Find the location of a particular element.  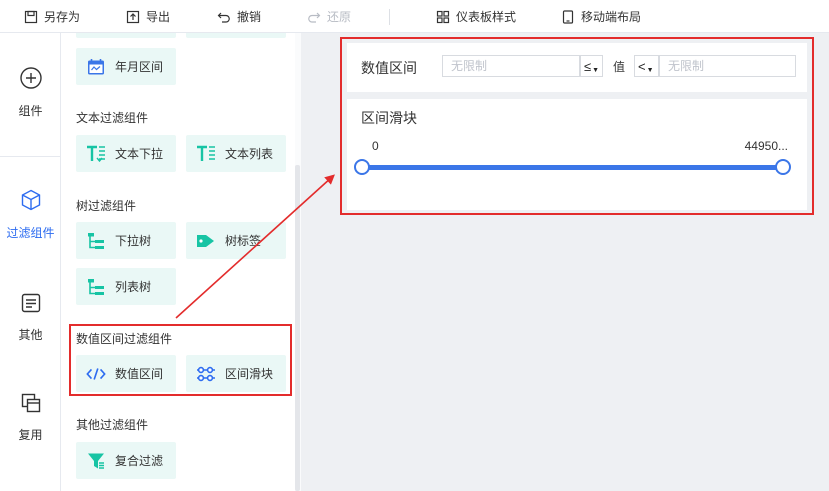

widget-range-slider: 区间滑块 is located at coordinates (236, 373).